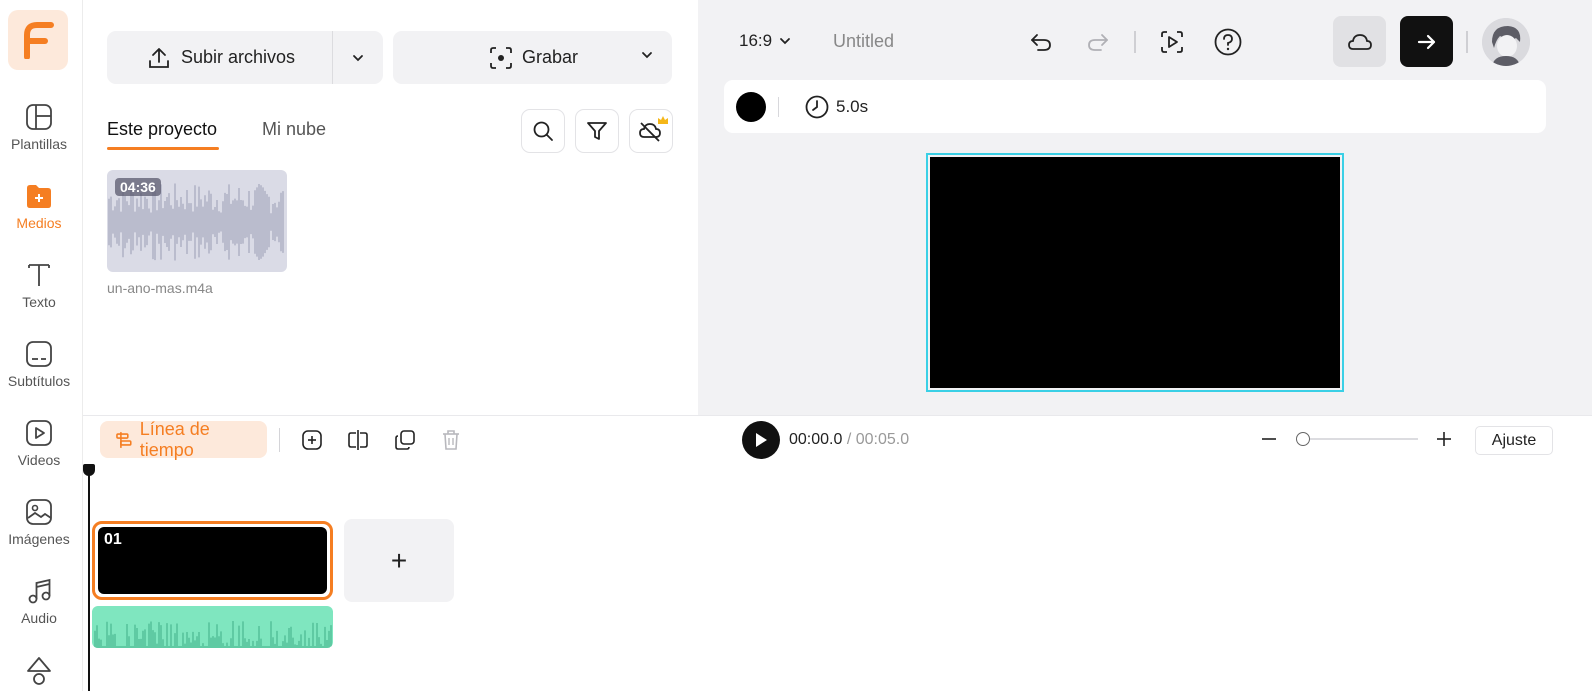  What do you see at coordinates (213, 634) in the screenshot?
I see `audio-clip-waveform` at bounding box center [213, 634].